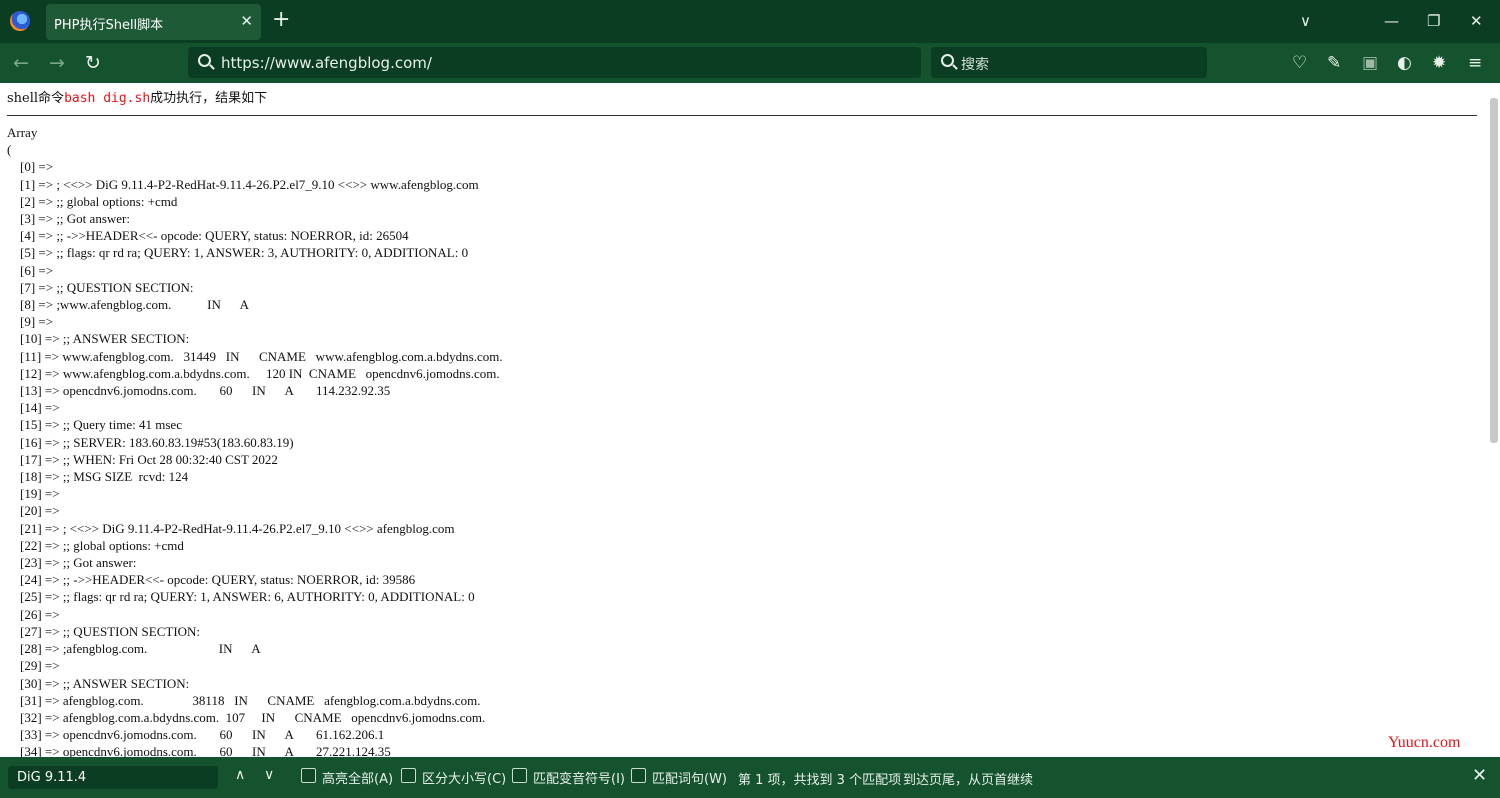  Describe the element at coordinates (208, 98) in the screenshot. I see `headline-suffix: 成功执行，结果如下` at that location.